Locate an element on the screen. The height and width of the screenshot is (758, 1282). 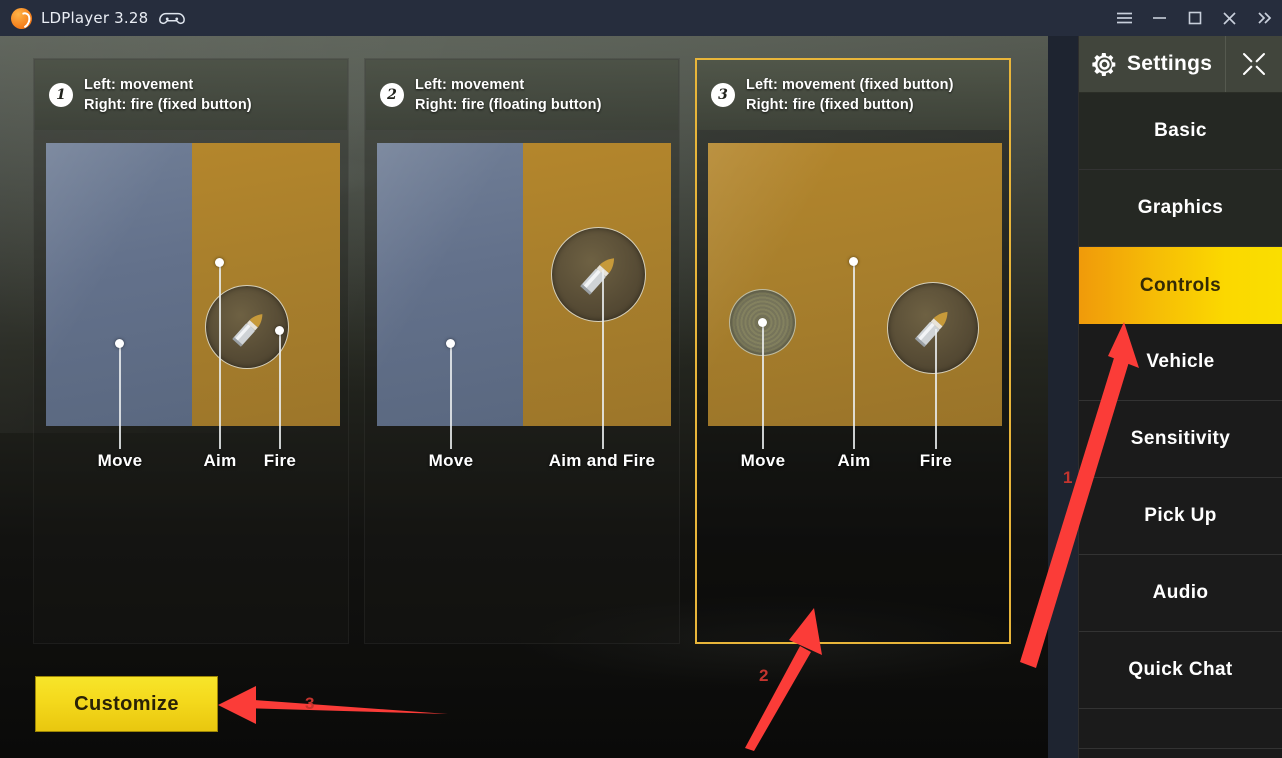
customize-button: Customize is located at coordinates (126, 704).